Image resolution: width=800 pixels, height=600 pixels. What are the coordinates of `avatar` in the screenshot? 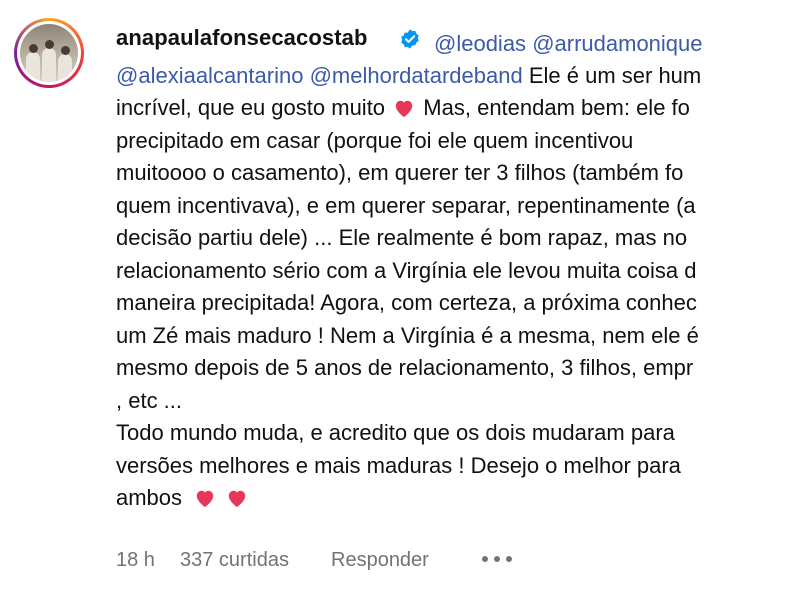 It's located at (49, 53).